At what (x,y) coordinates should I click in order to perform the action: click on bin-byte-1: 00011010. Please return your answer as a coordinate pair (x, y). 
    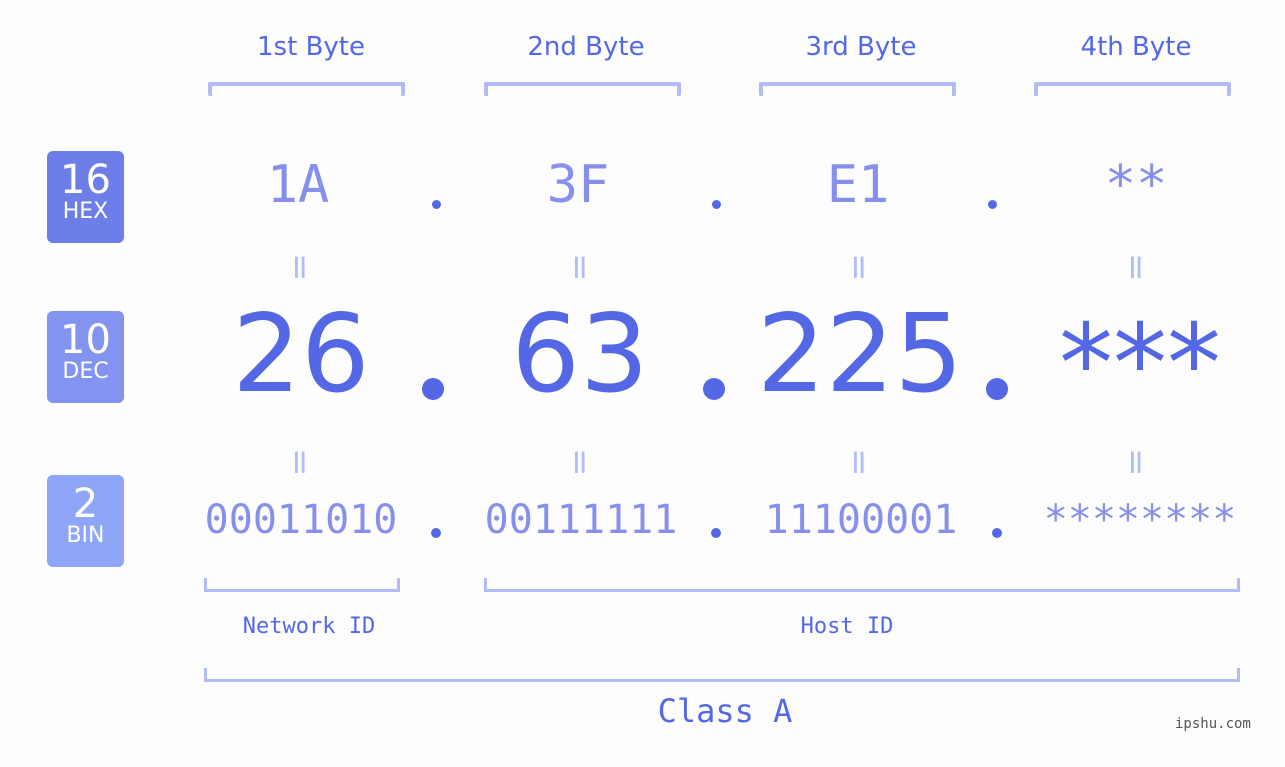
    Looking at the image, I should click on (301, 520).